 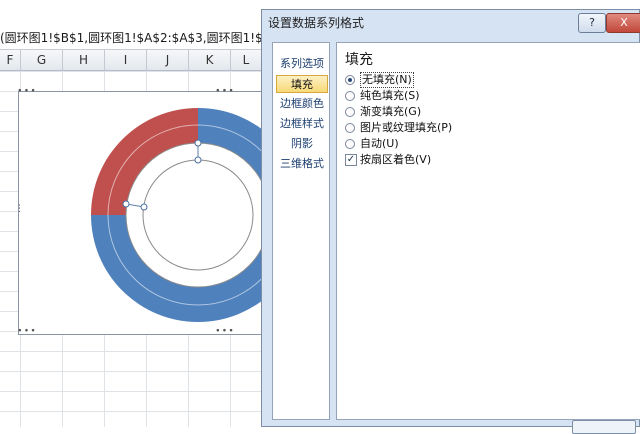 What do you see at coordinates (198, 160) in the screenshot?
I see `selection-handle-top-inner` at bounding box center [198, 160].